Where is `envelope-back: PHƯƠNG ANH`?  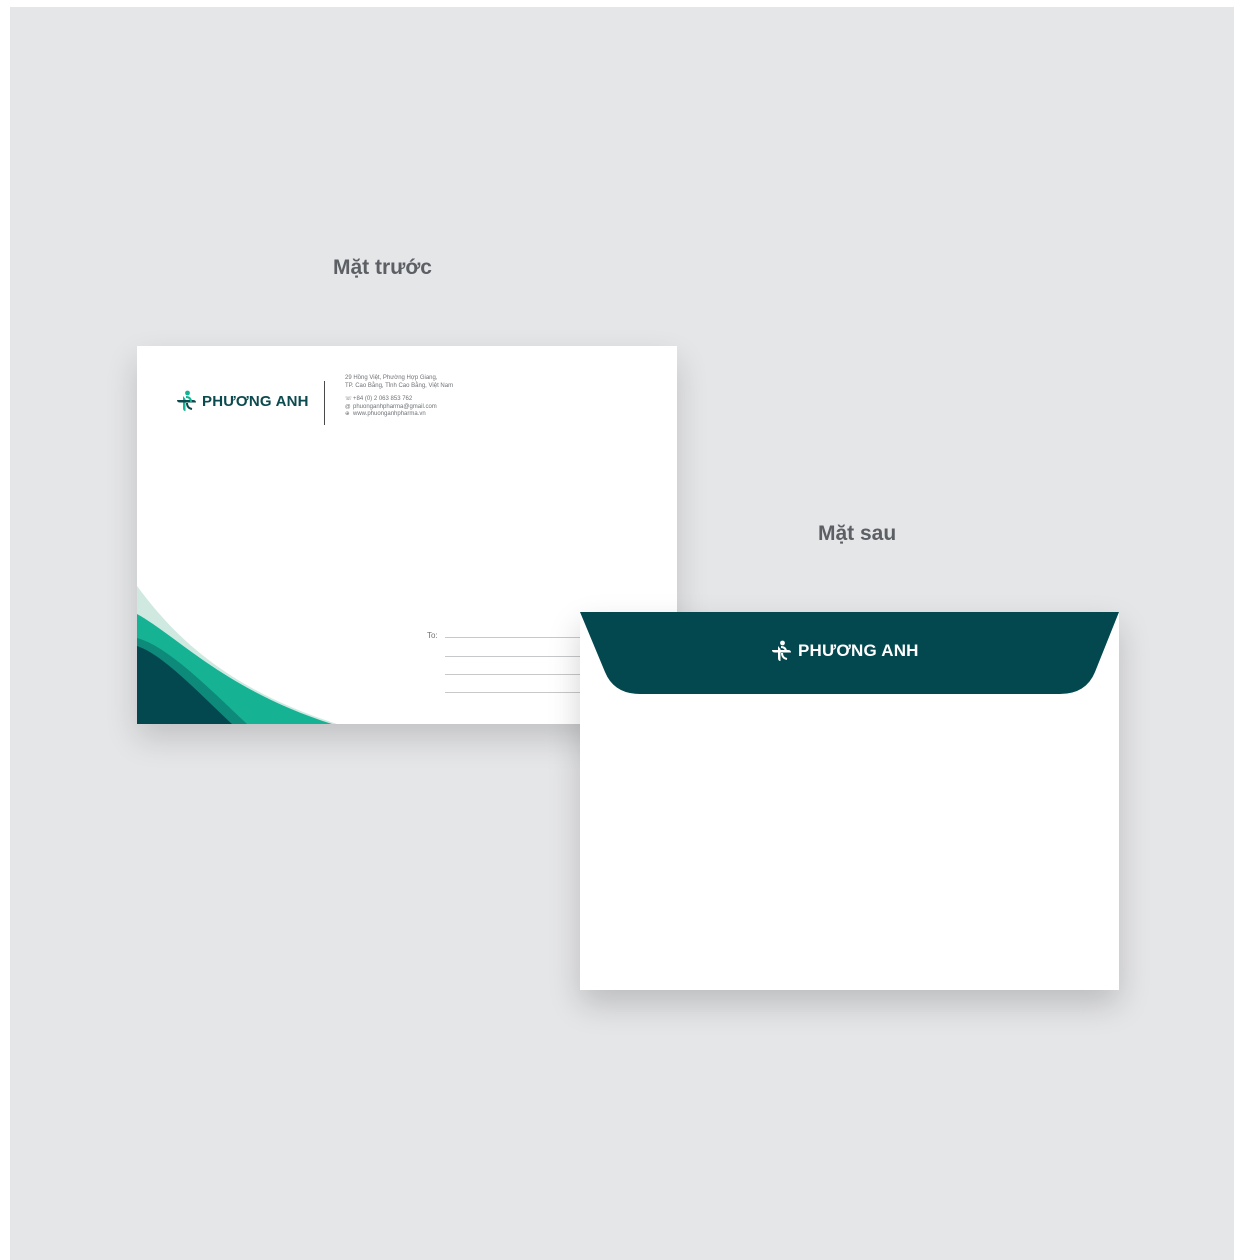 envelope-back: PHƯƠNG ANH is located at coordinates (849, 801).